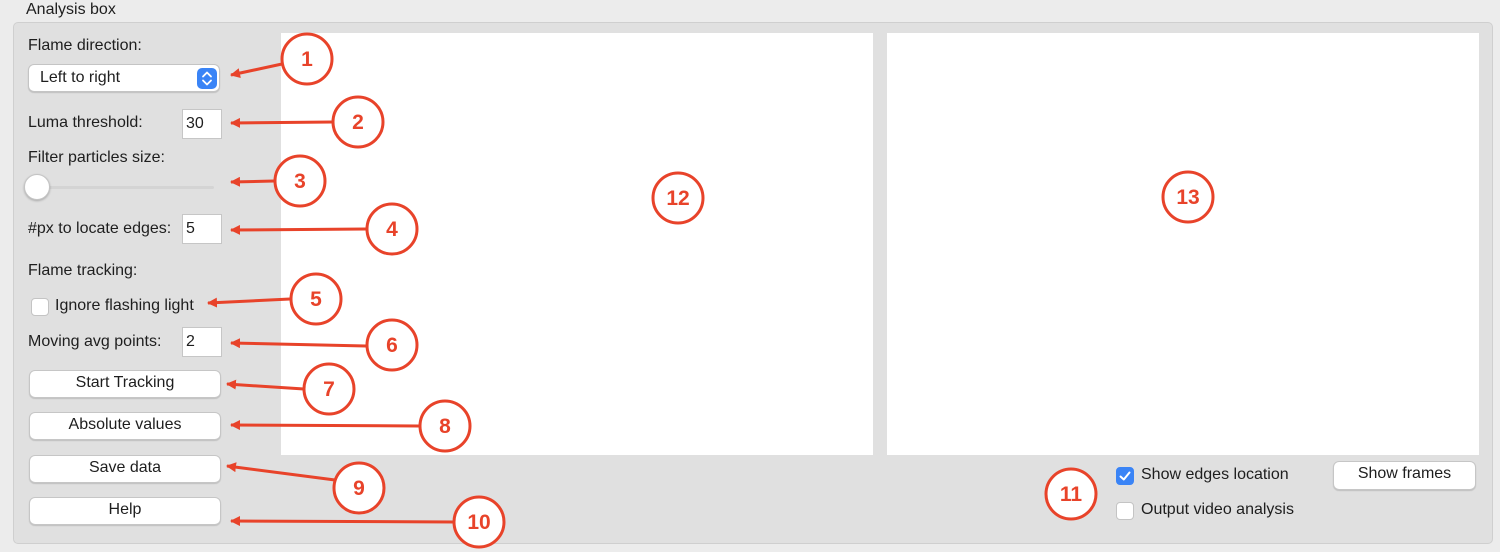  What do you see at coordinates (358, 122) in the screenshot?
I see `annotation-label-2: 2` at bounding box center [358, 122].